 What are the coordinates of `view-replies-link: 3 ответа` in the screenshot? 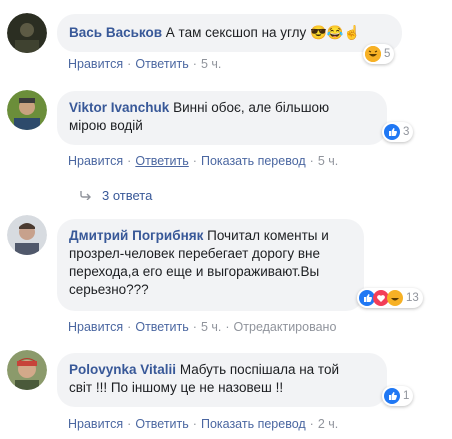 It's located at (116, 195).